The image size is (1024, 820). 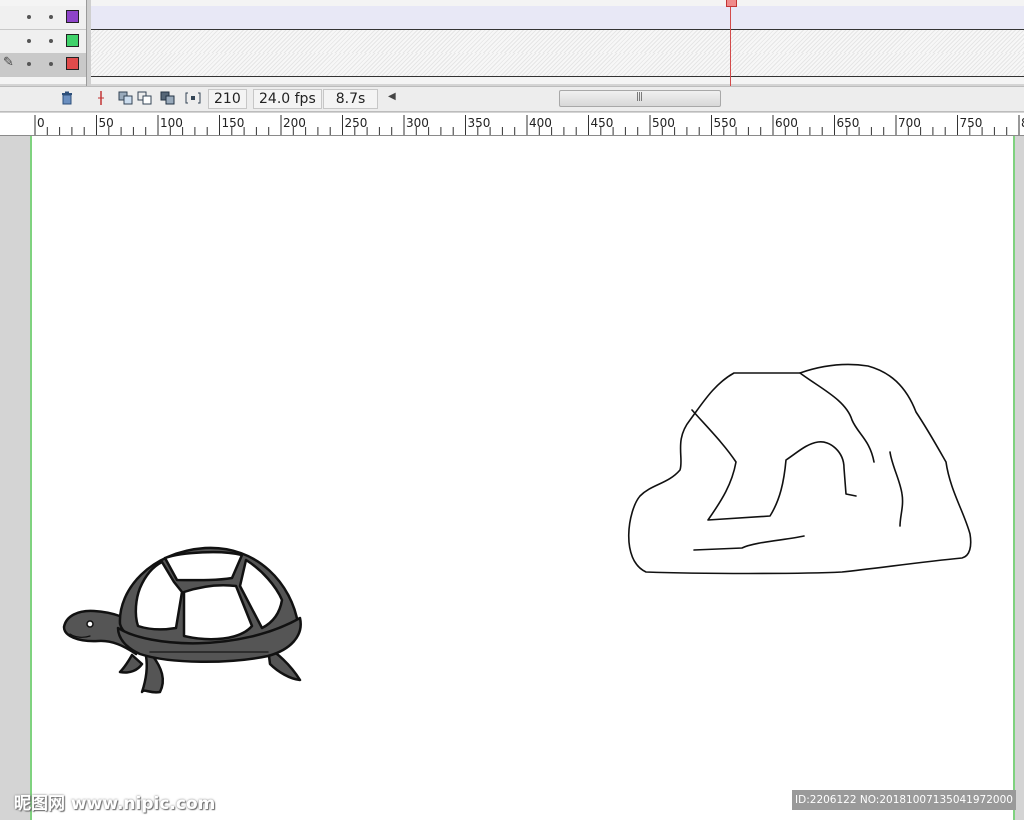 I want to click on ruler-label: 350, so click(x=479, y=123).